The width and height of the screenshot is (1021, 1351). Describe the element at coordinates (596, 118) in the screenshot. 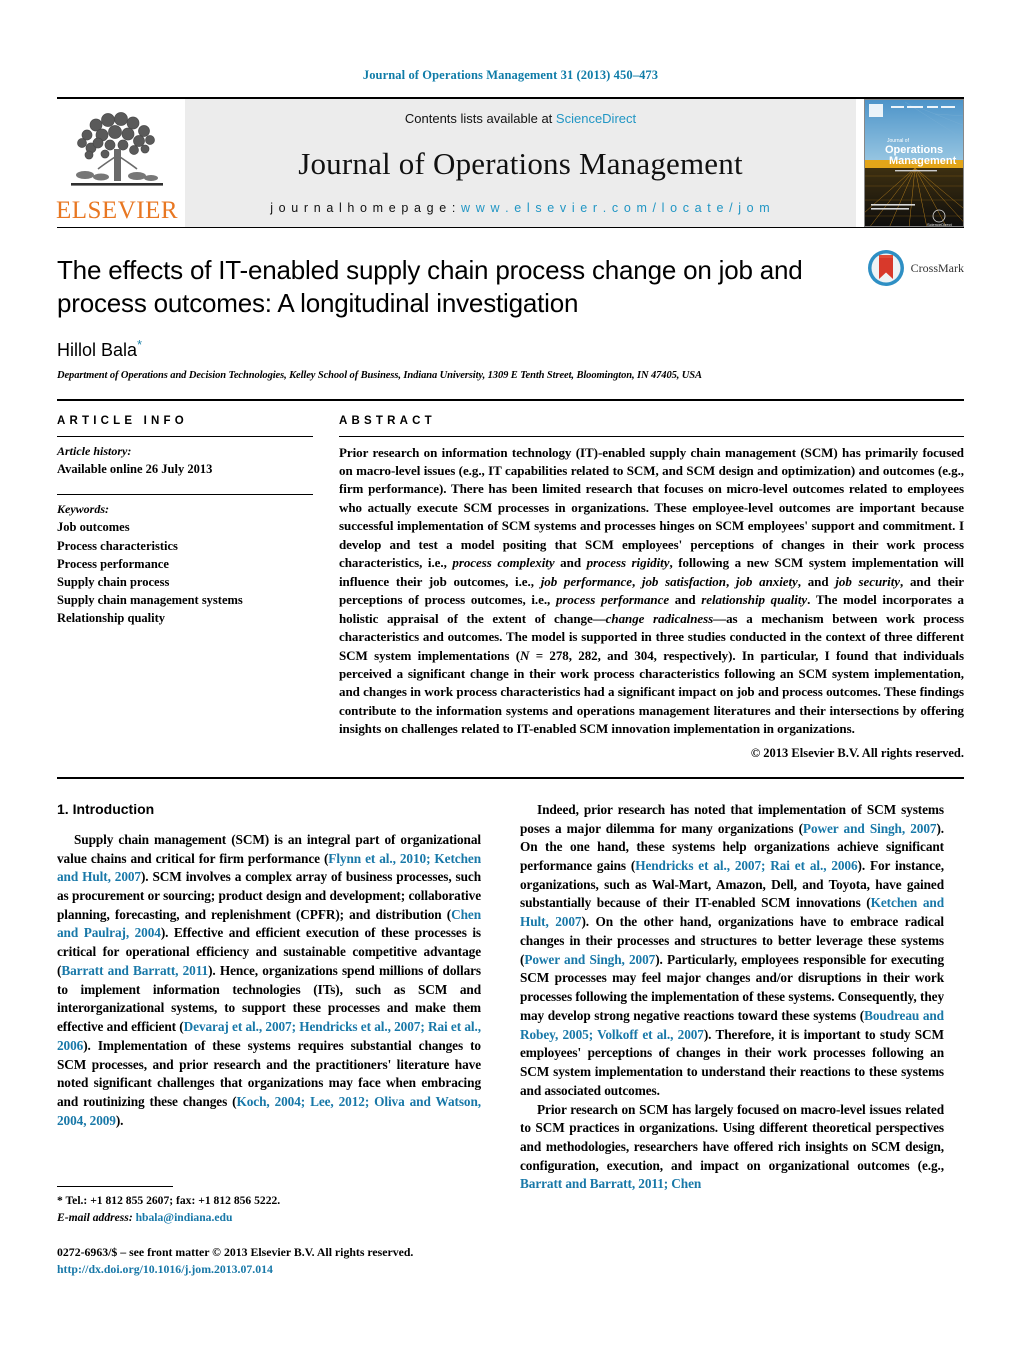

I see `sciencedirect-link: ScienceDirect` at that location.